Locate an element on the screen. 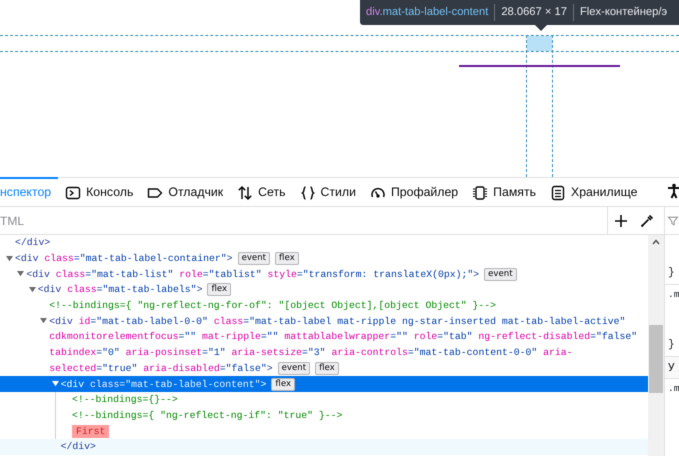 This screenshot has height=456, width=679. code-line: <!--bindings={}--> is located at coordinates (125, 400).